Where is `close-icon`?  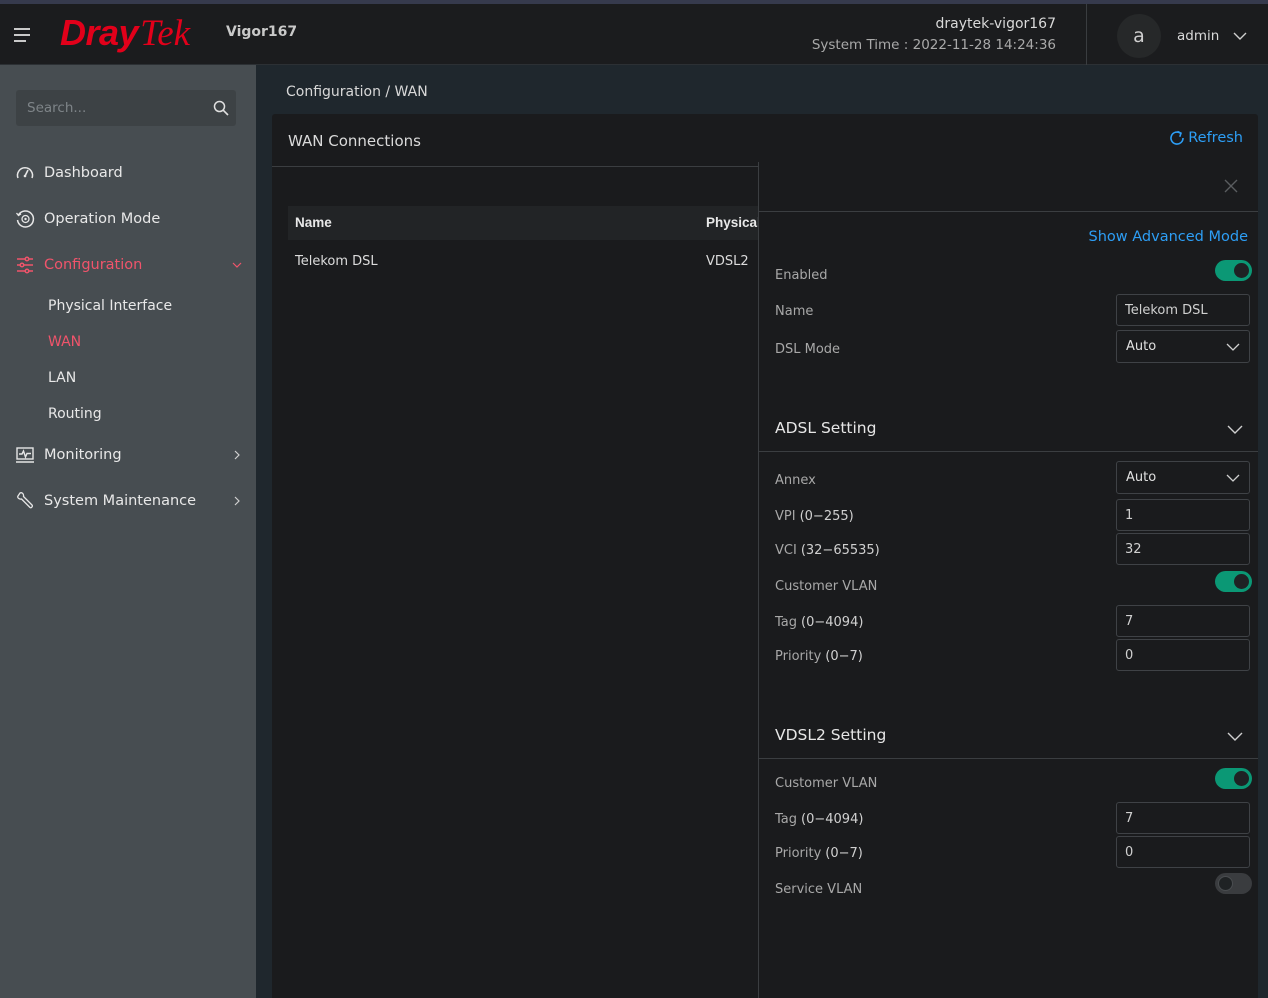
close-icon is located at coordinates (1231, 186).